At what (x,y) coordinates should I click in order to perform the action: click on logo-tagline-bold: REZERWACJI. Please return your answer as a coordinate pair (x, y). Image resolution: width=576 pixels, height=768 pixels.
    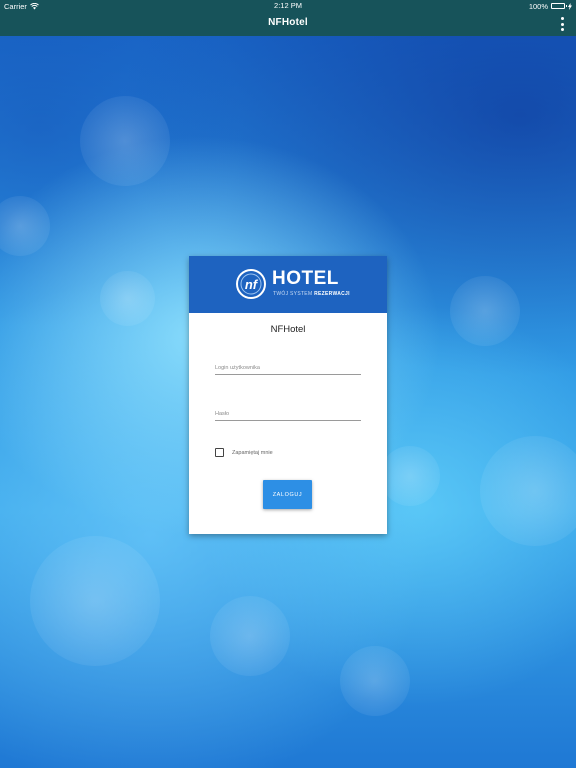
    Looking at the image, I should click on (332, 294).